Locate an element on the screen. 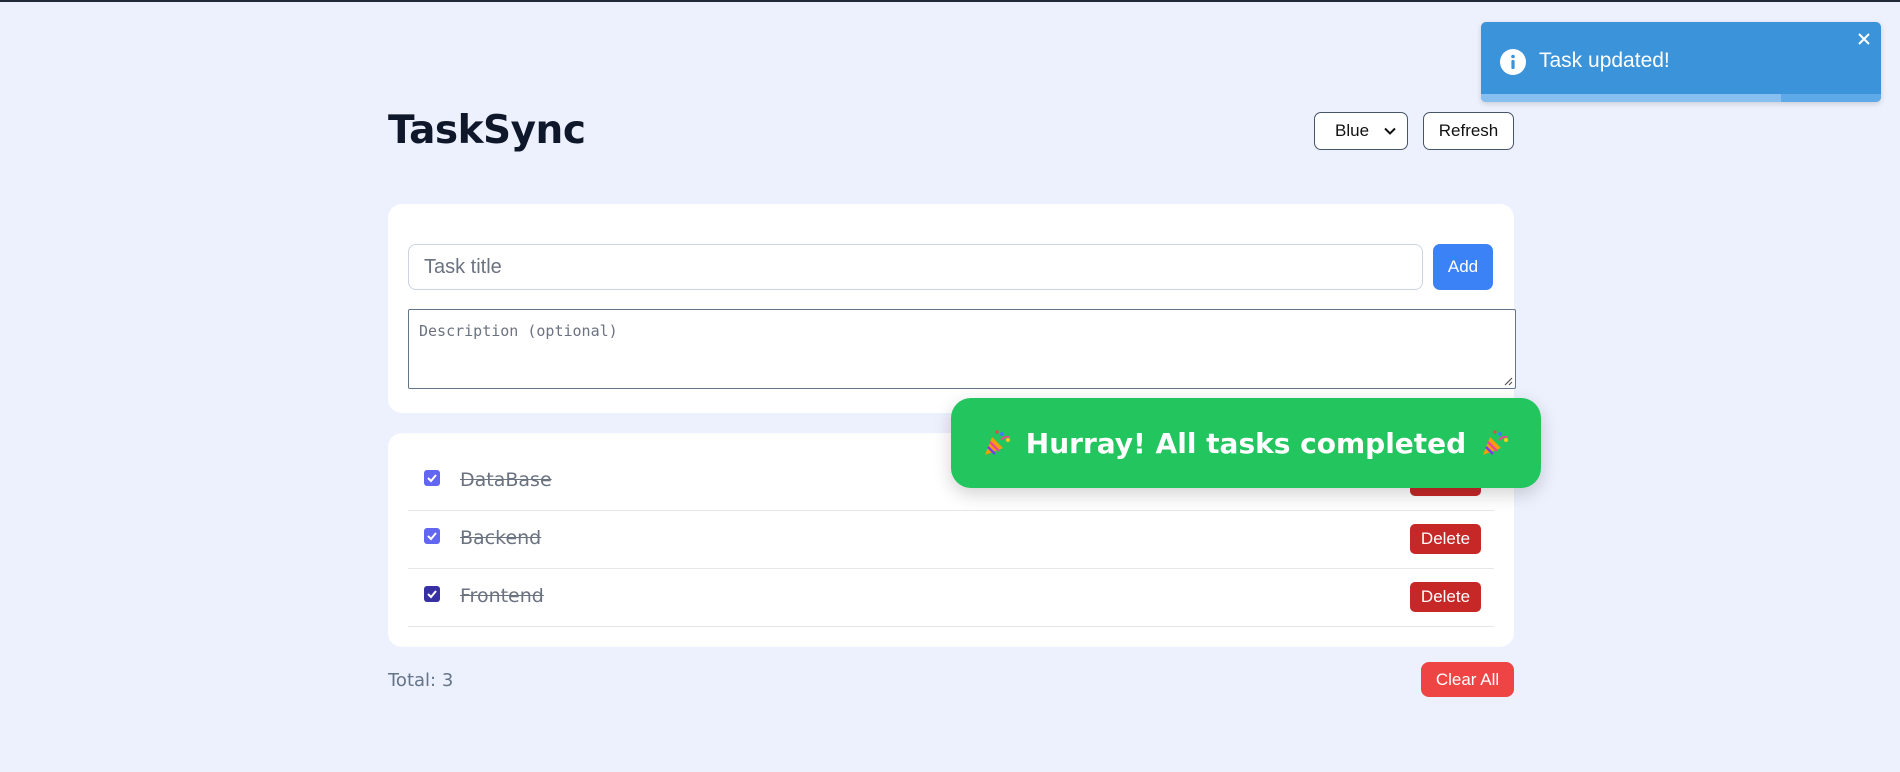 The image size is (1900, 772). close-icon is located at coordinates (1864, 39).